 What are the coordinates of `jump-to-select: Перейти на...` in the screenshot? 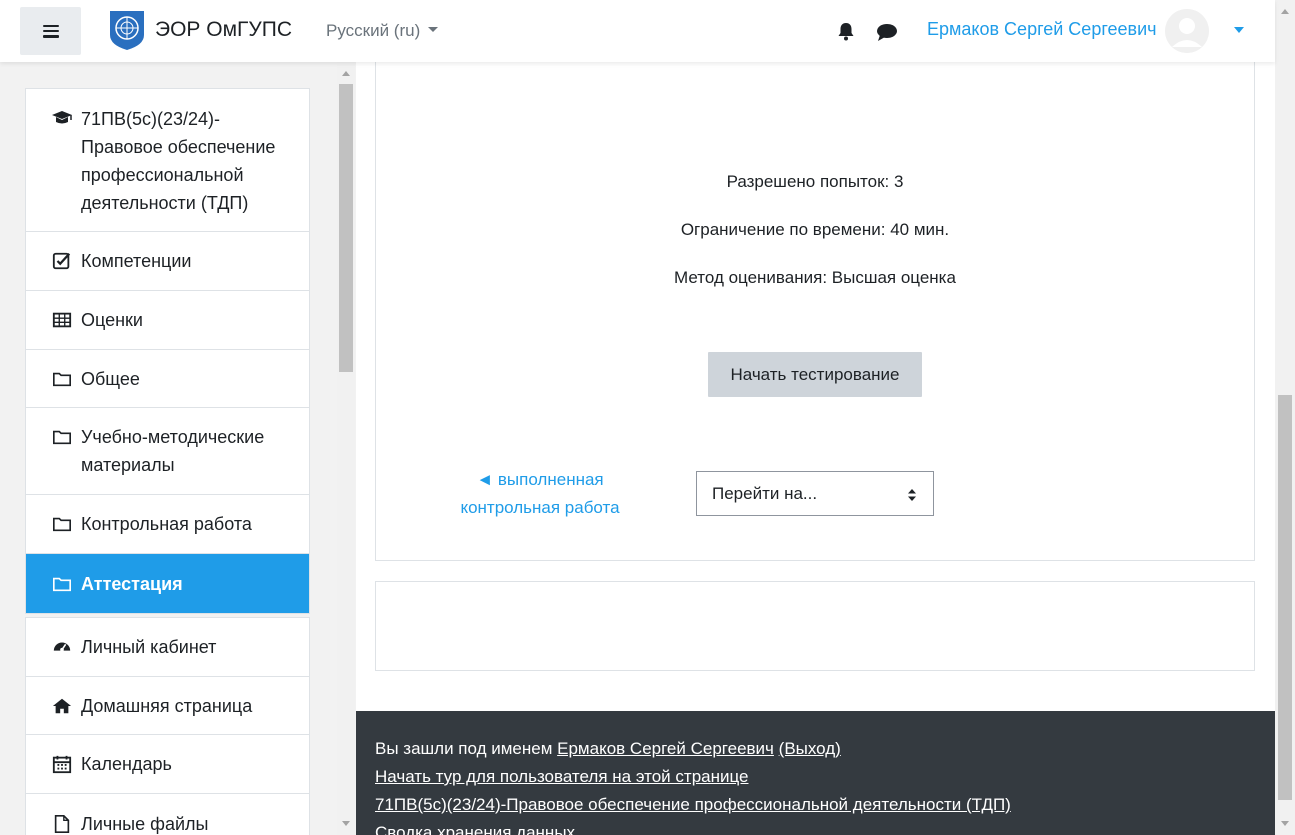 It's located at (815, 493).